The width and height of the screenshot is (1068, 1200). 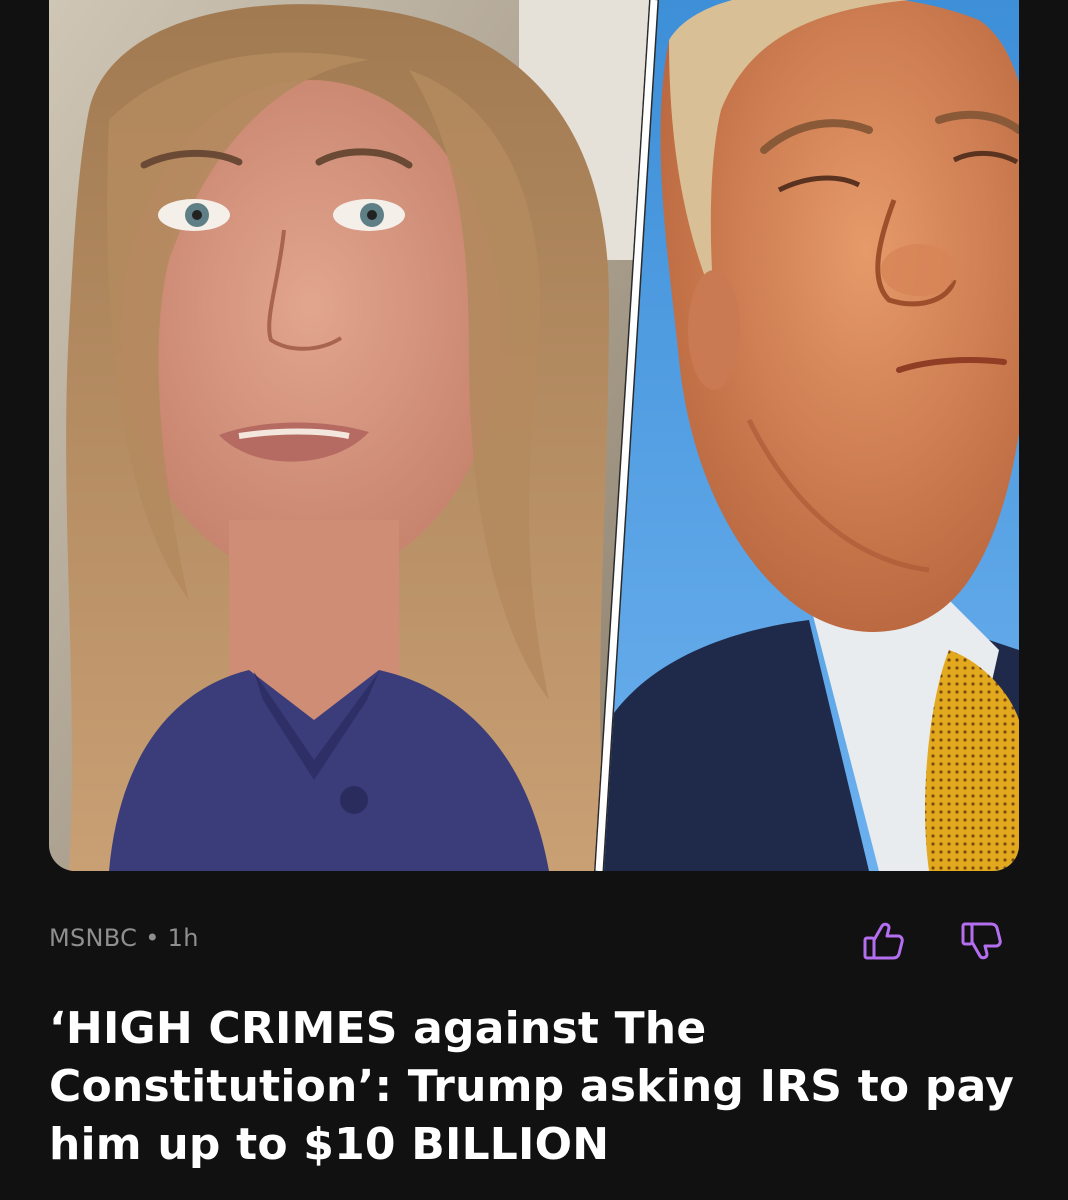 I want to click on article-source-line: MSNBC • 1h, so click(x=124, y=938).